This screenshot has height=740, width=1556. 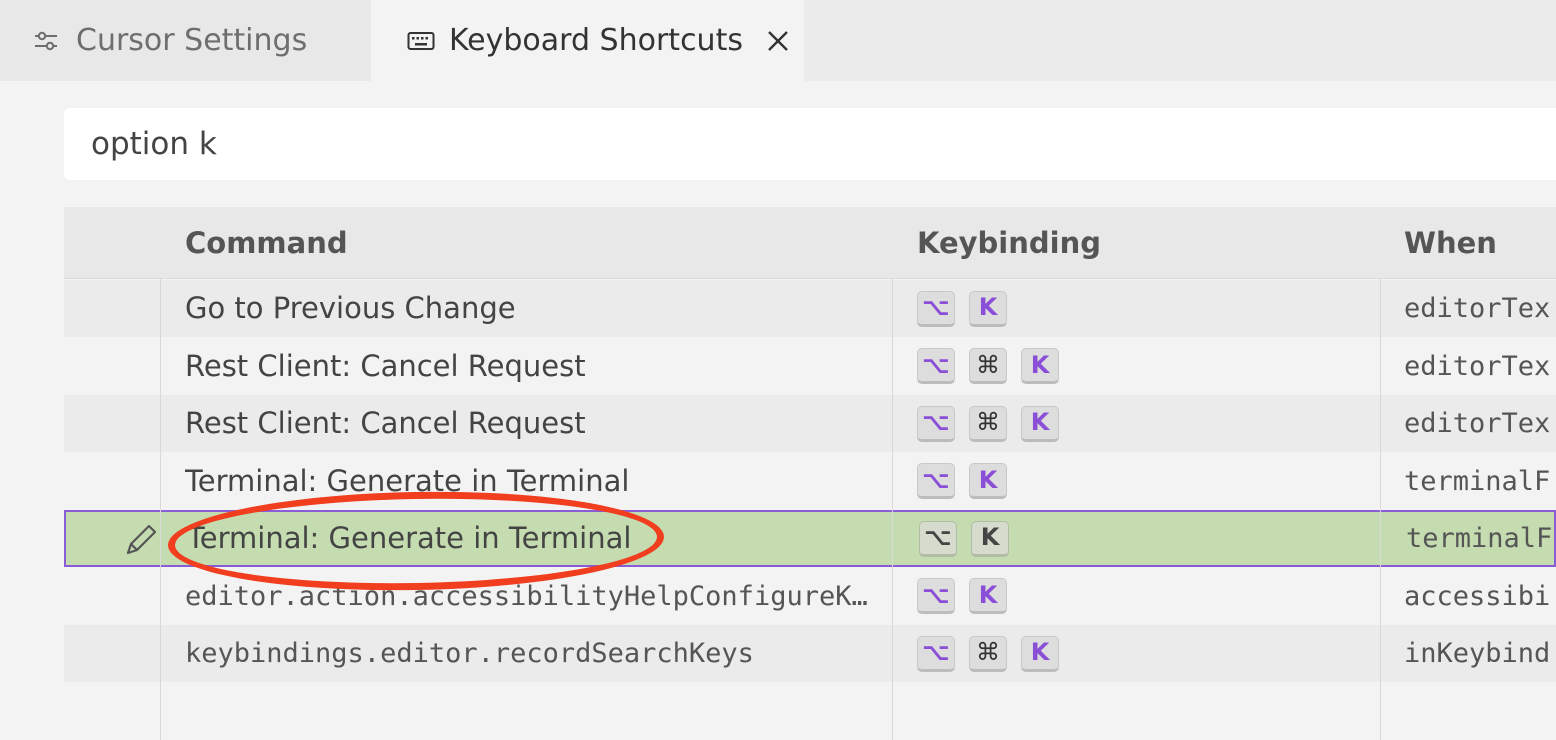 What do you see at coordinates (46, 41) in the screenshot?
I see `settings-sliders-icon` at bounding box center [46, 41].